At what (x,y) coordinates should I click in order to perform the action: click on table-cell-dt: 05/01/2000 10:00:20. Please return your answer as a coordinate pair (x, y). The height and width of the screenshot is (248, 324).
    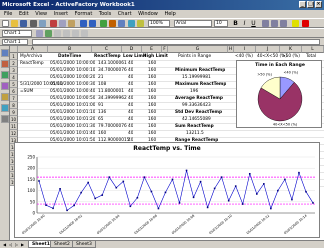
    Looking at the image, I should click on (72, 77).